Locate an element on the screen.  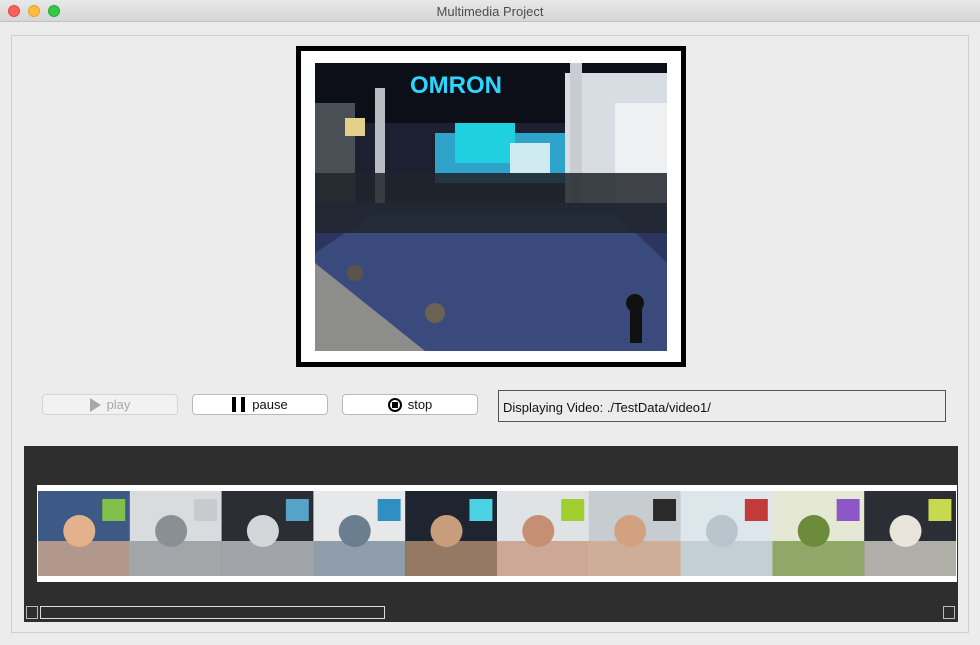
play-button: play is located at coordinates (110, 404).